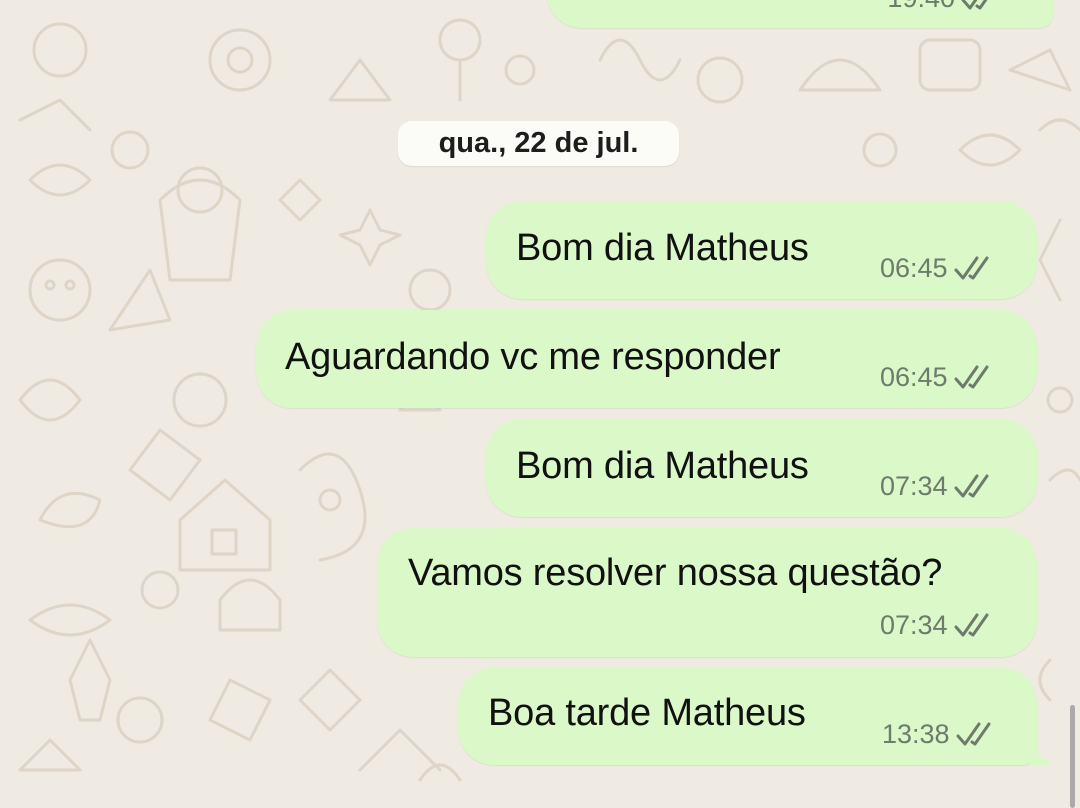  I want to click on message-bubble: Vamos resolver nossa questão? 07:34, so click(707, 592).